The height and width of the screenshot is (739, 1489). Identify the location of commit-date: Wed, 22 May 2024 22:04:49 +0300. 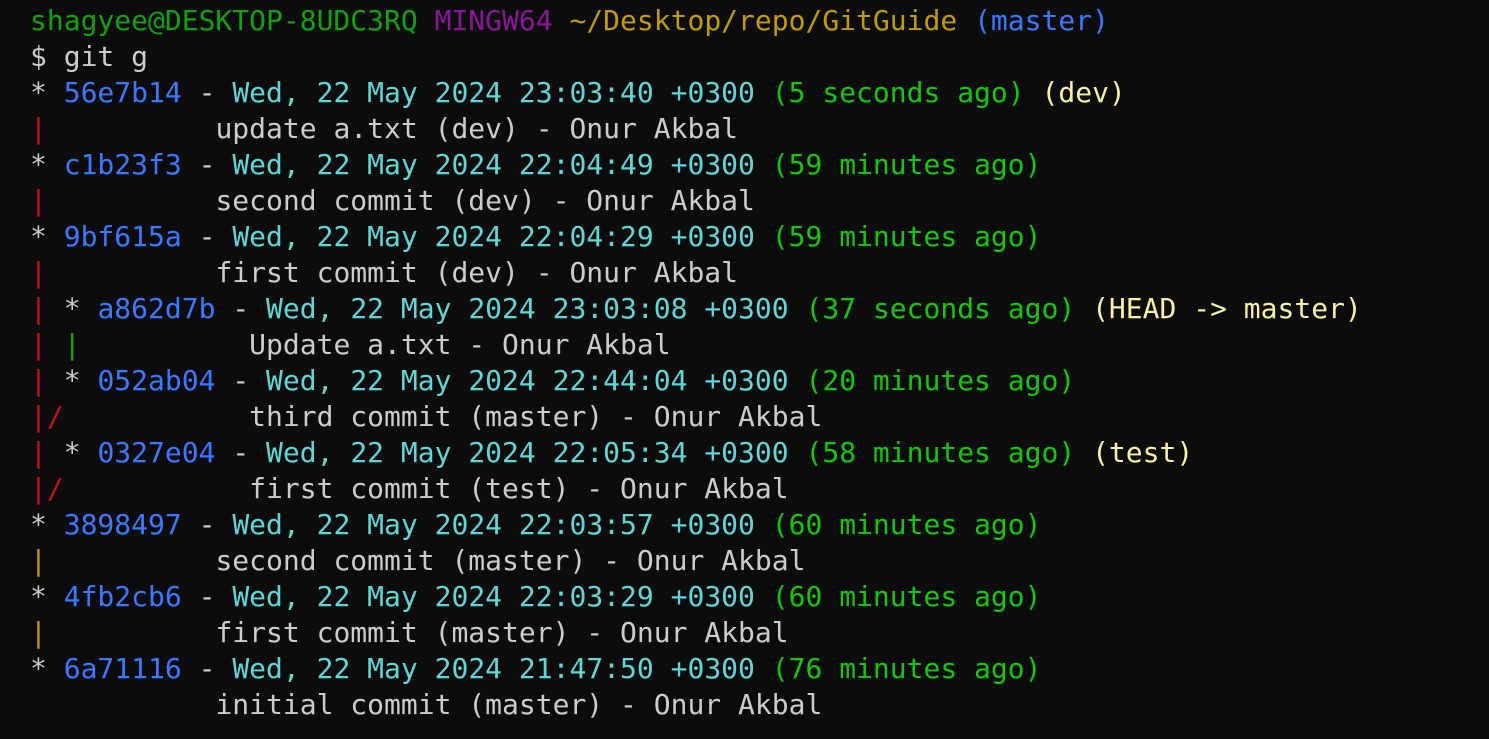
(493, 164).